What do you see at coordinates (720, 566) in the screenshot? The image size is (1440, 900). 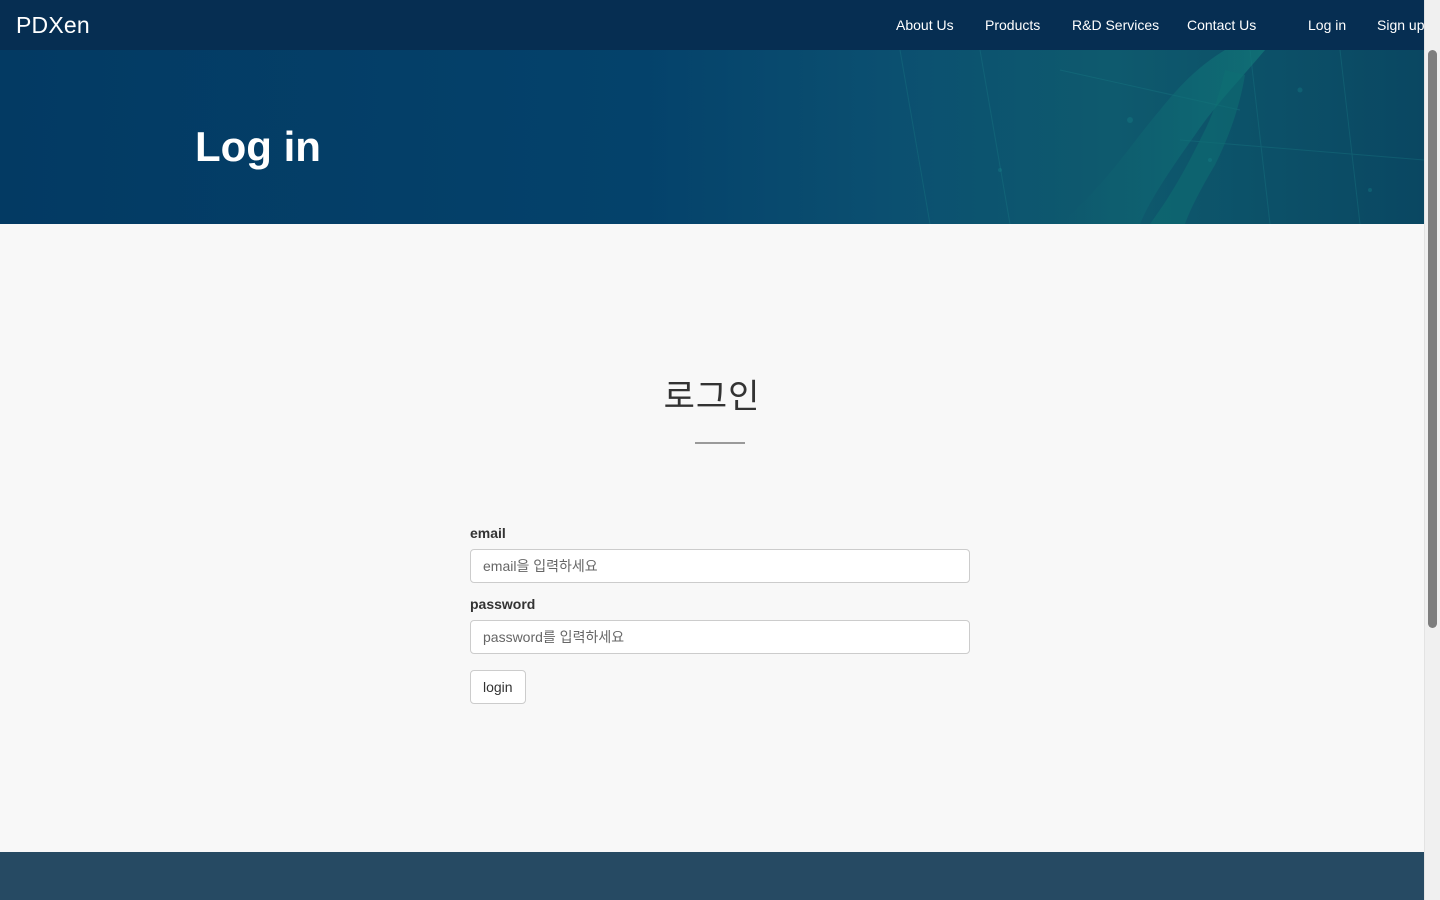 I see `email-field` at bounding box center [720, 566].